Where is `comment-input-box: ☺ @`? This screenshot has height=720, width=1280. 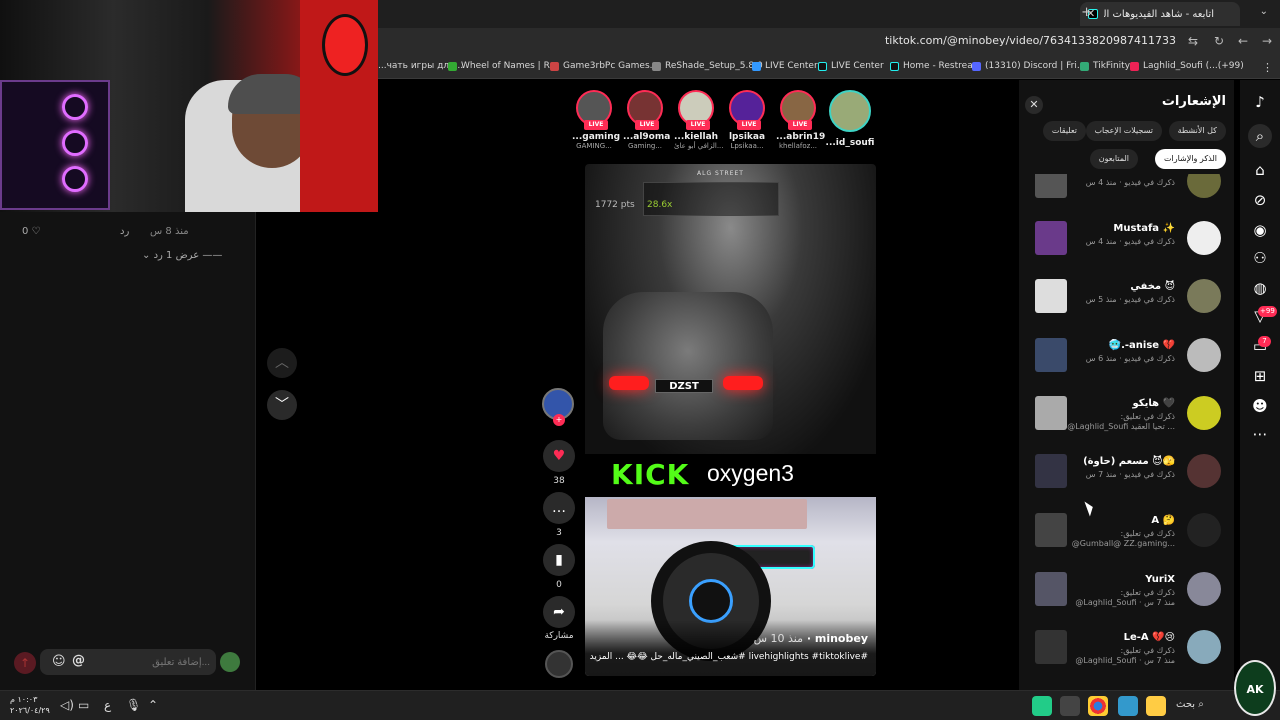 comment-input-box: ☺ @ is located at coordinates (128, 662).